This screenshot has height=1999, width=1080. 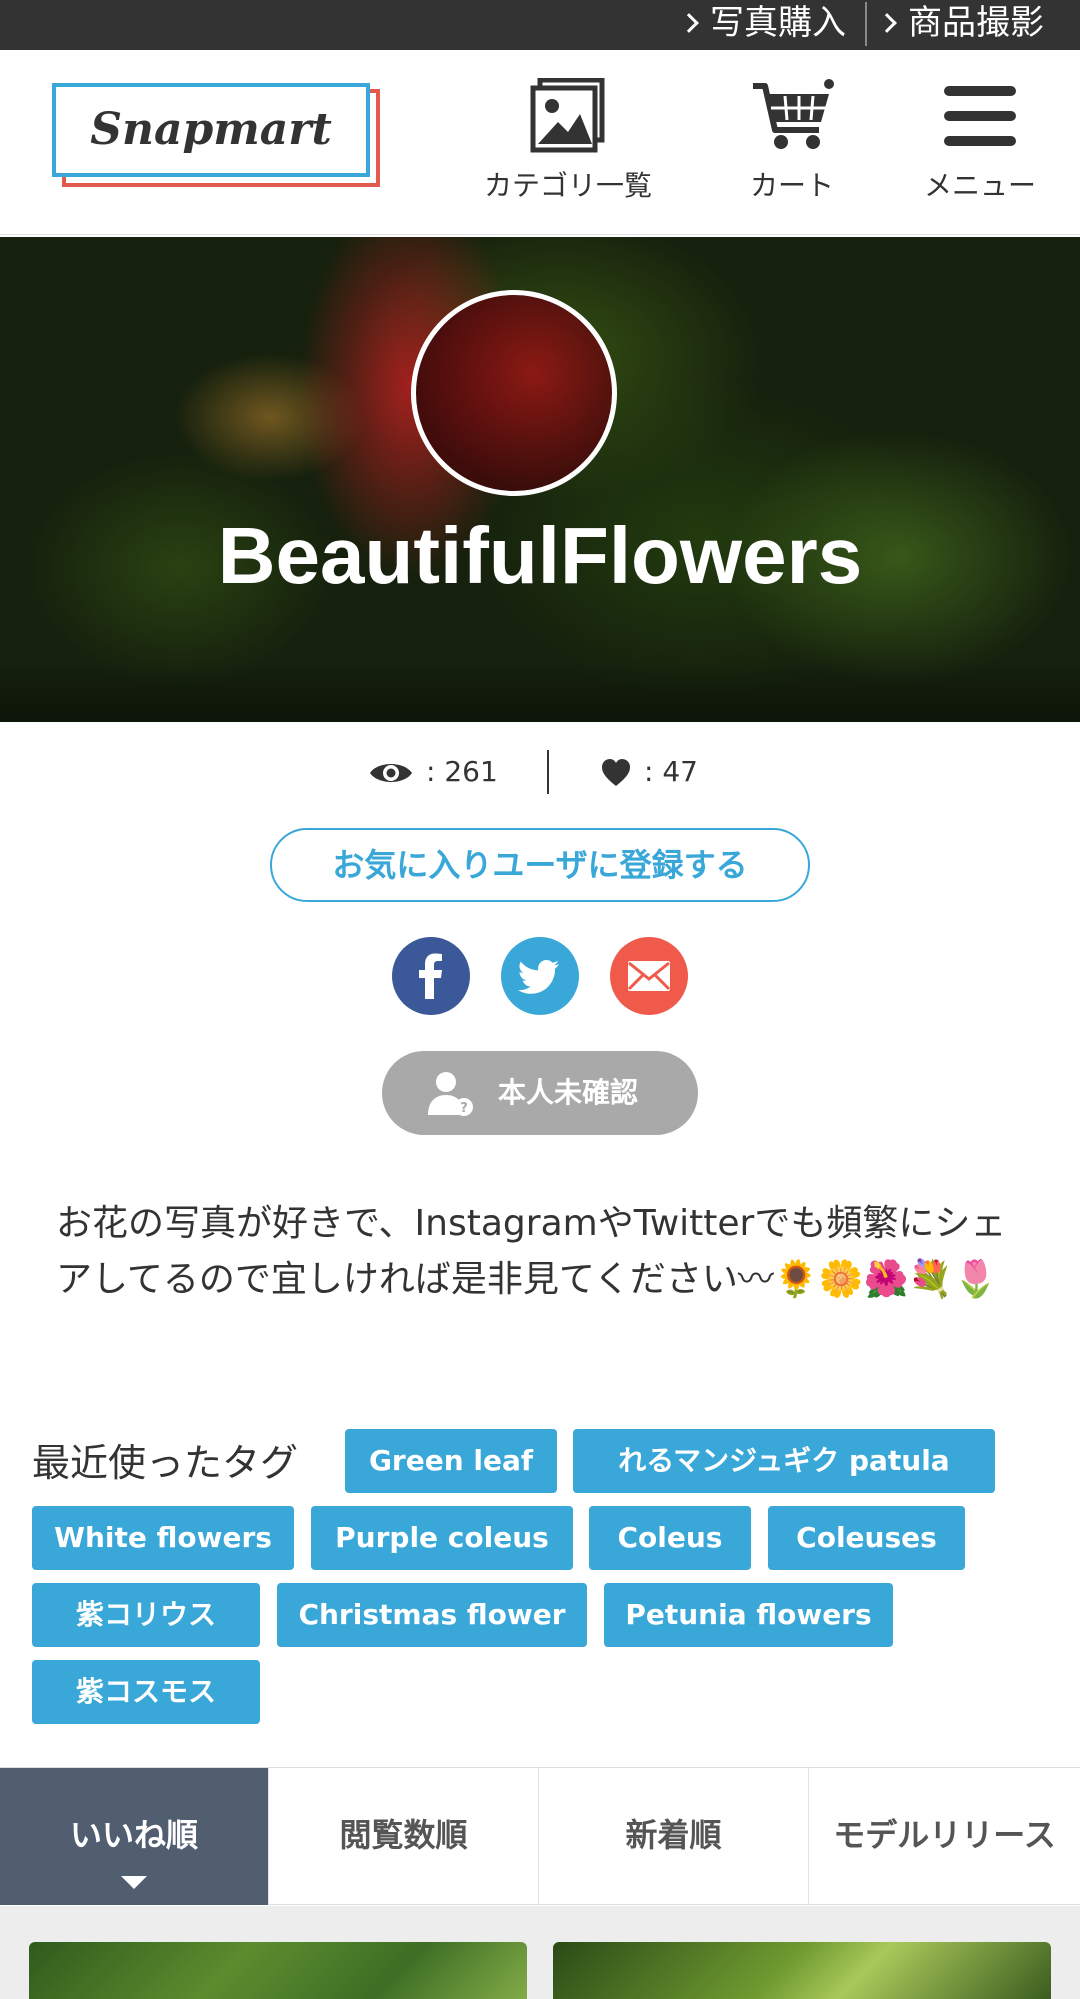 I want to click on twitter-icon, so click(x=538, y=977).